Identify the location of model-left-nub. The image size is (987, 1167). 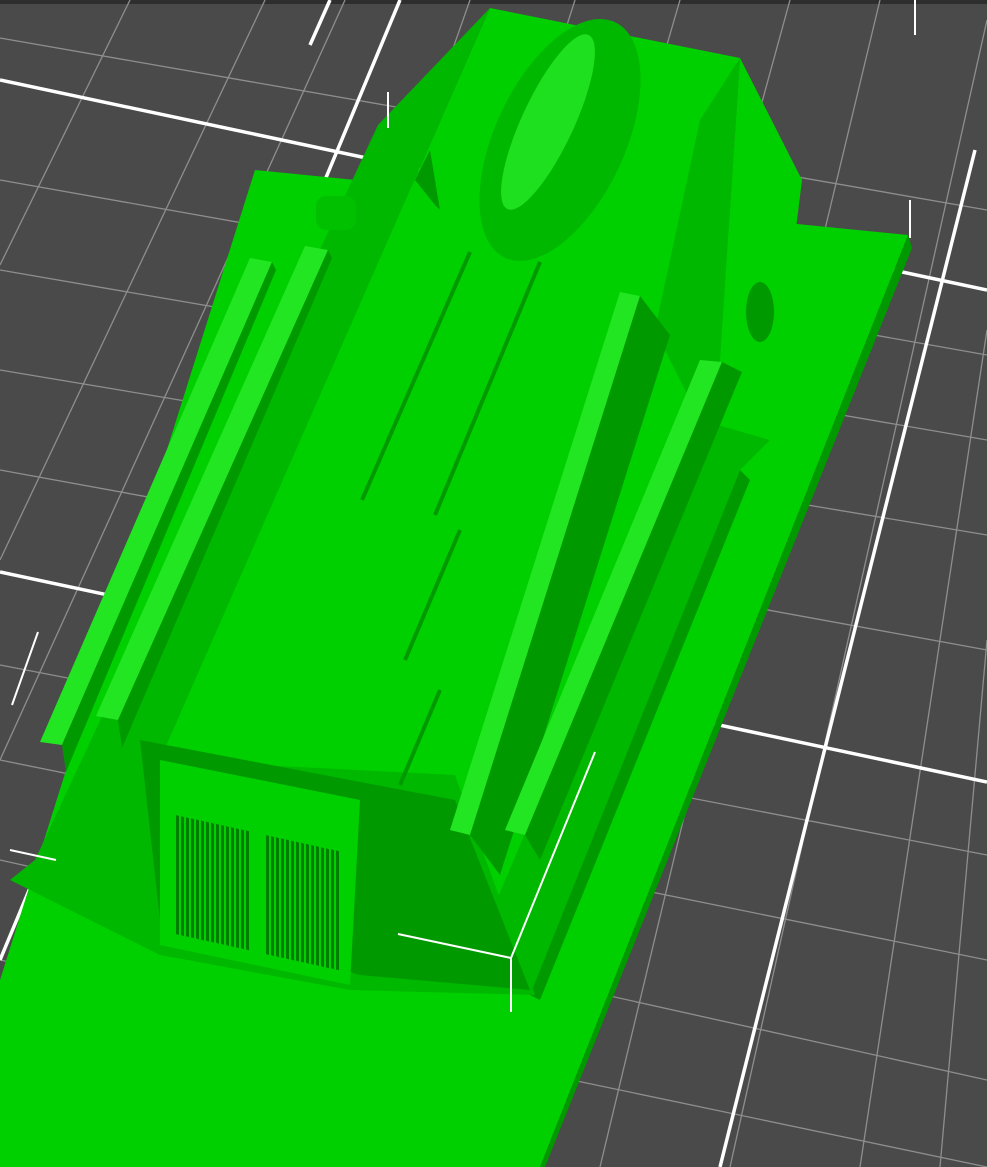
(336, 213).